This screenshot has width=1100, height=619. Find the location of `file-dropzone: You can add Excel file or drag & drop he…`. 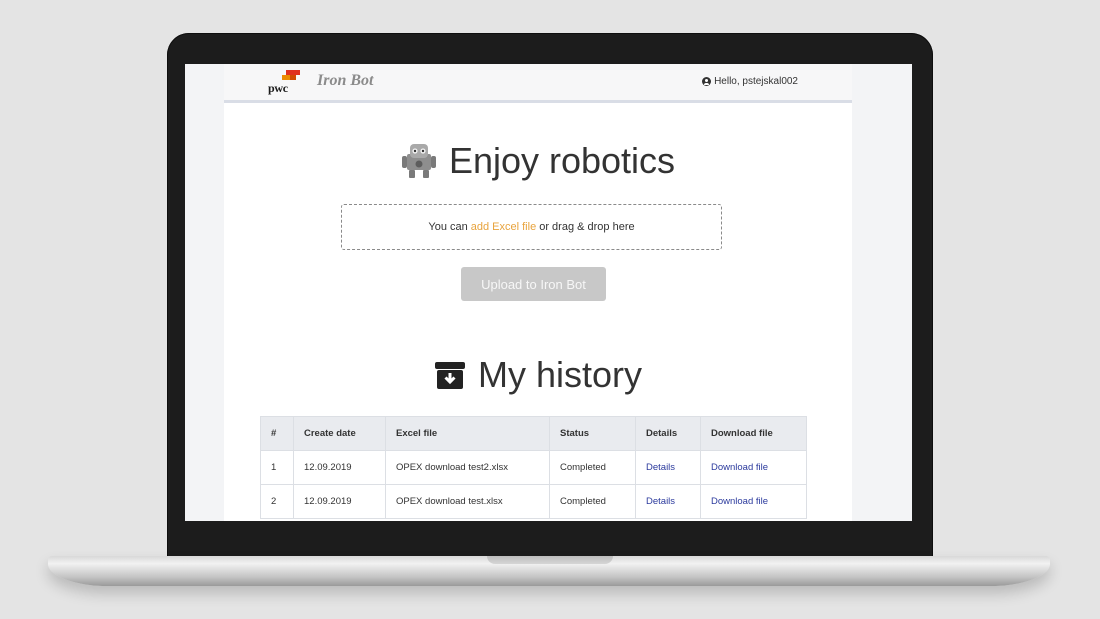

file-dropzone: You can add Excel file or drag & drop he… is located at coordinates (531, 227).